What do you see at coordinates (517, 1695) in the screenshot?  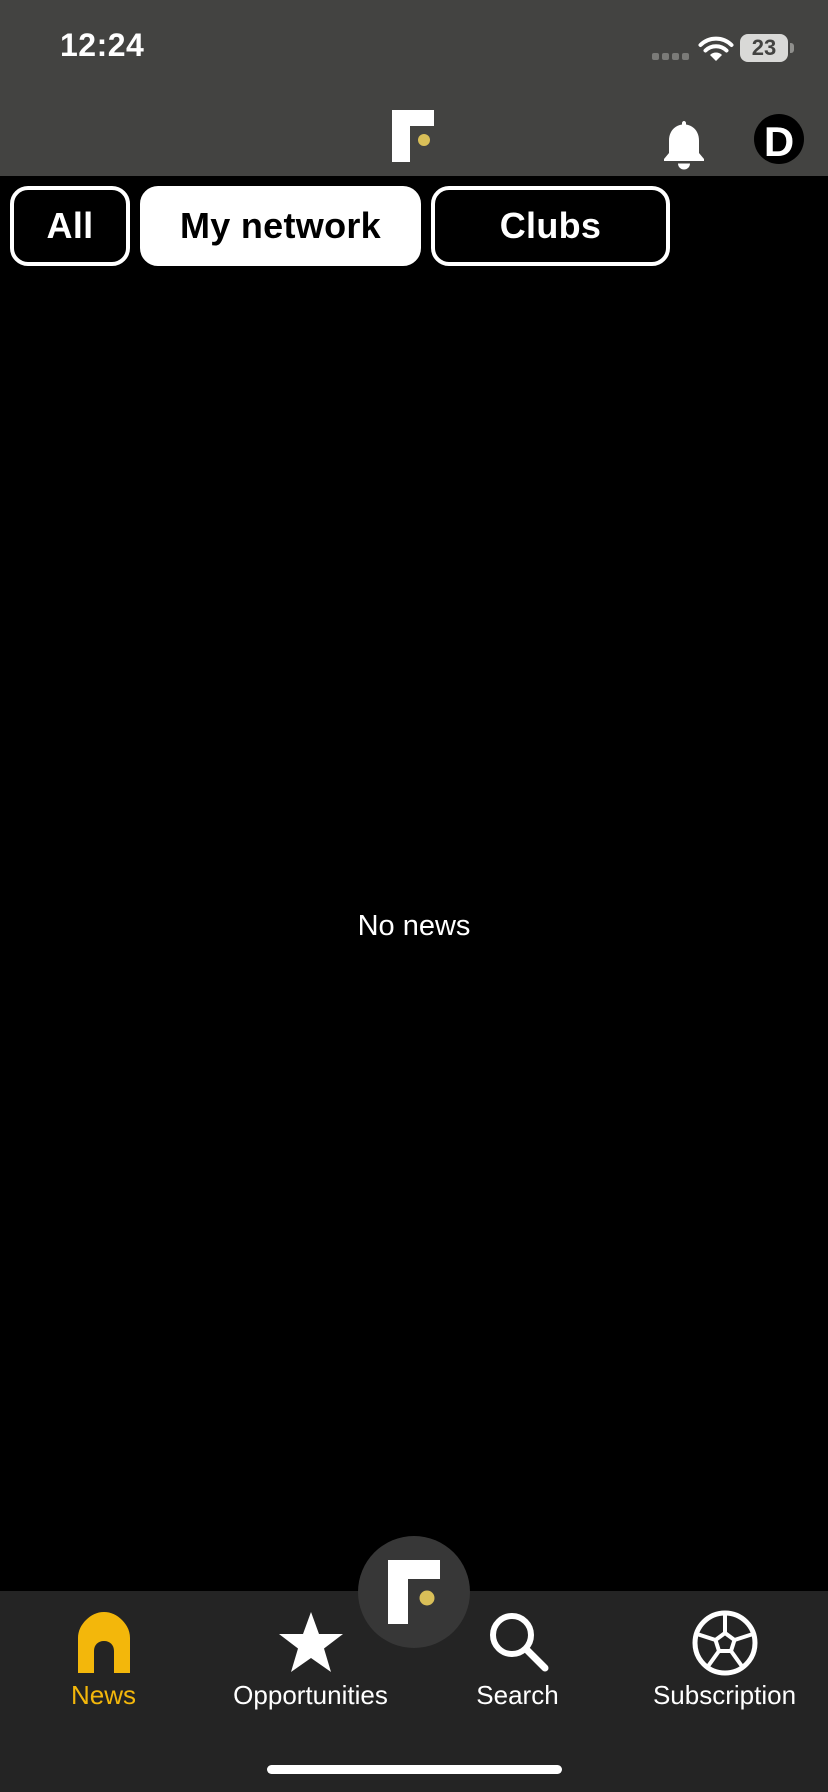 I see `nav-label-search: Search` at bounding box center [517, 1695].